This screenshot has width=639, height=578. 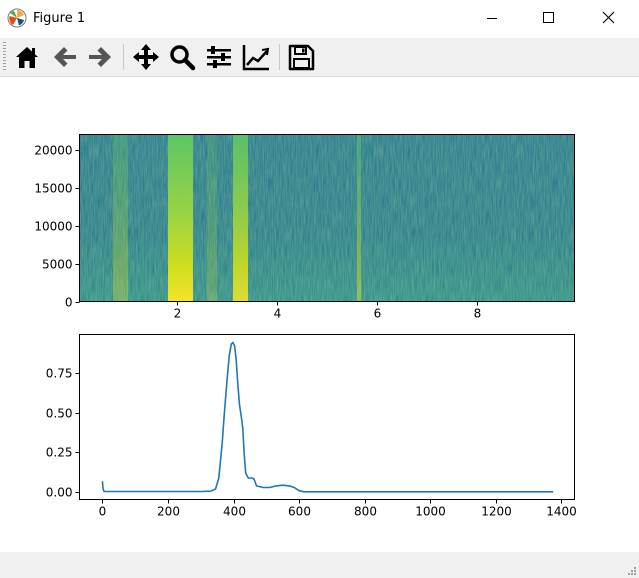 I want to click on move-icon, so click(x=146, y=57).